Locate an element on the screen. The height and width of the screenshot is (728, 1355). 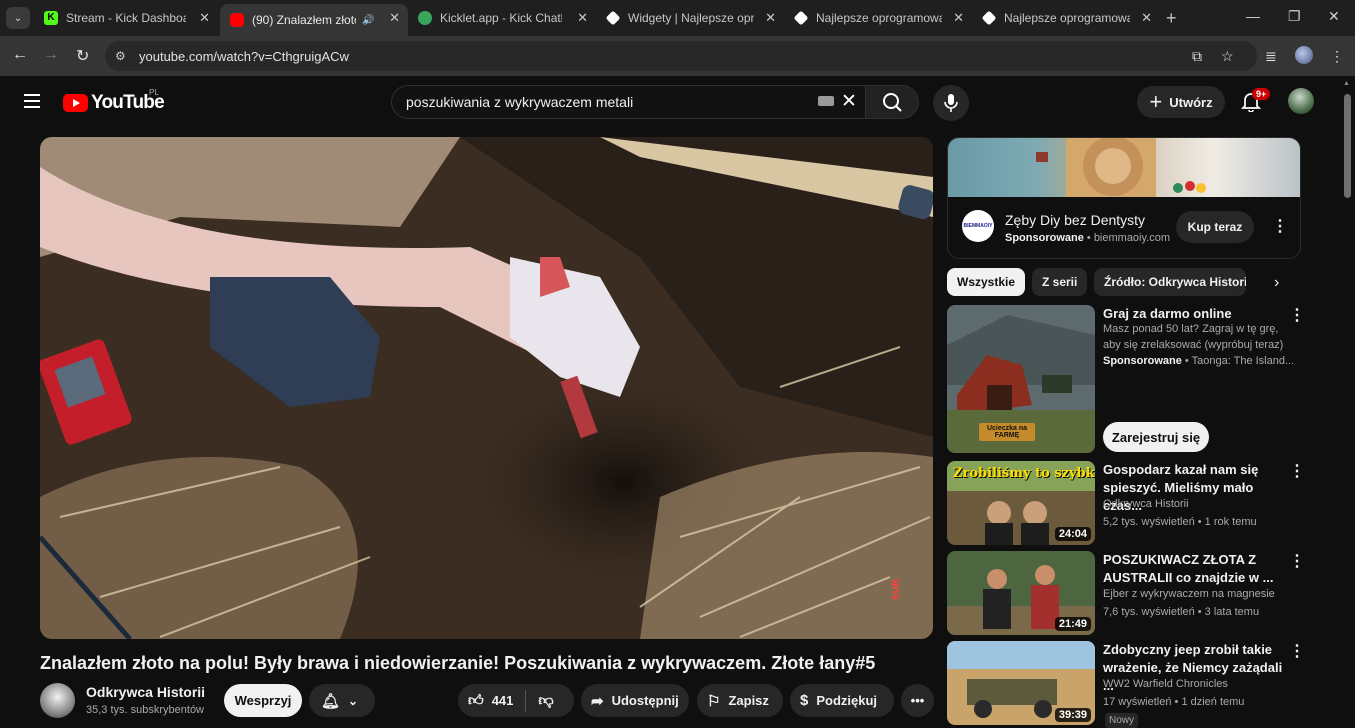
like-count: 441 is located at coordinates (503, 700).